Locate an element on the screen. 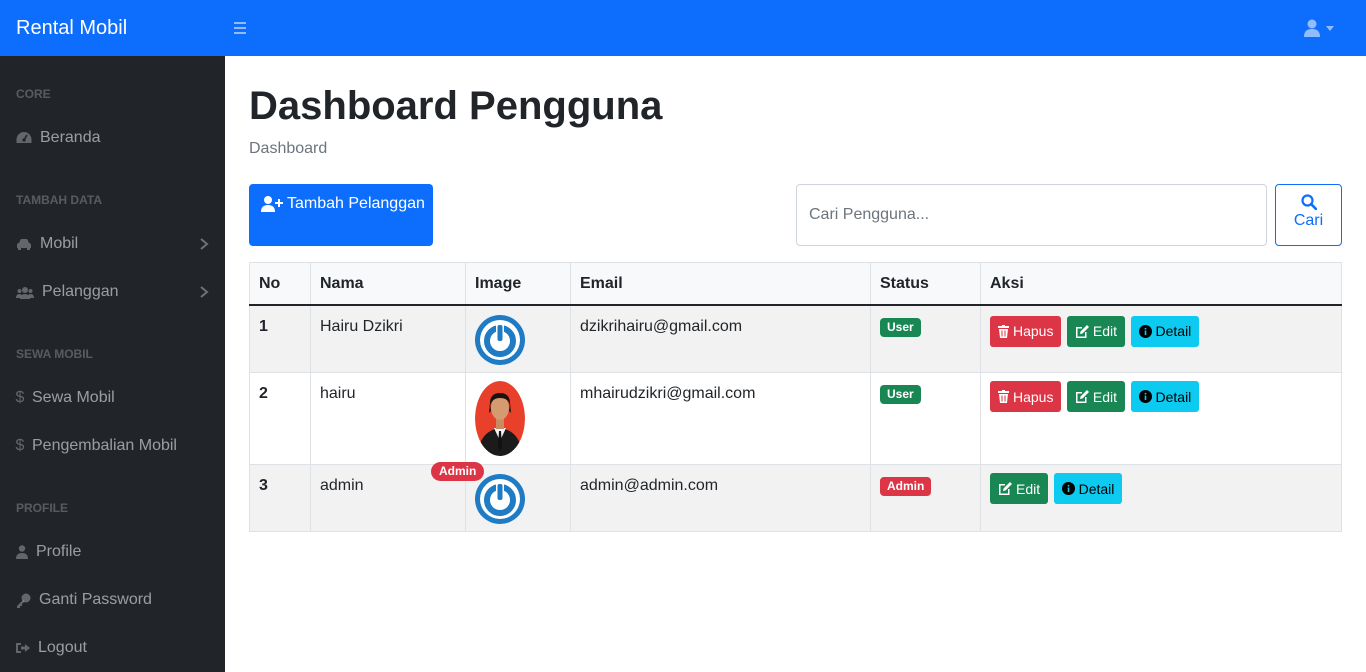 The image size is (1366, 672). cell-actions: Edit Detail is located at coordinates (1161, 498).